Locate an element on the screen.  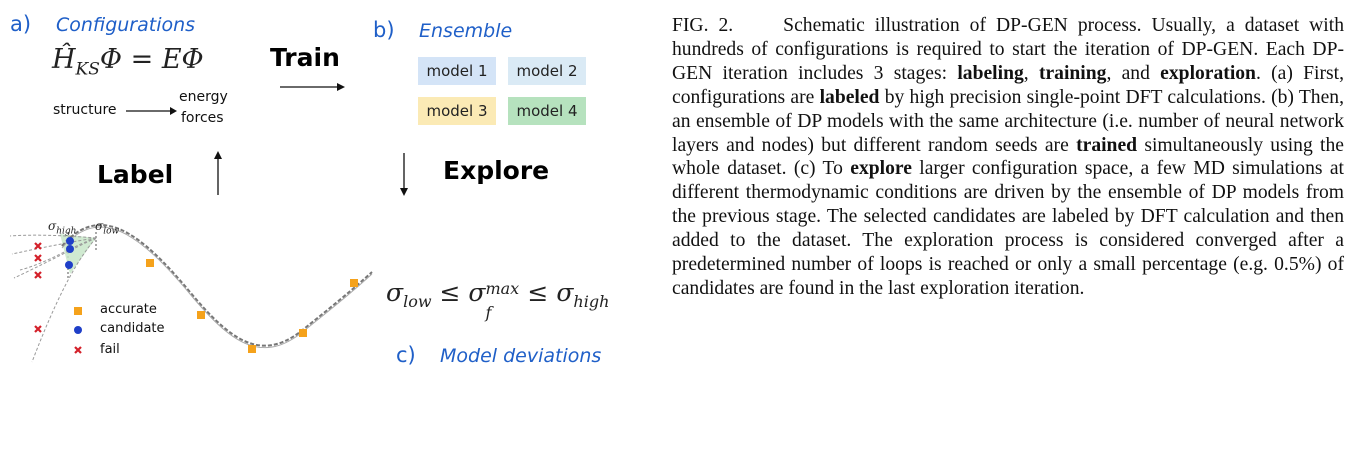
caption-text-3: , and is located at coordinates (1133, 73).